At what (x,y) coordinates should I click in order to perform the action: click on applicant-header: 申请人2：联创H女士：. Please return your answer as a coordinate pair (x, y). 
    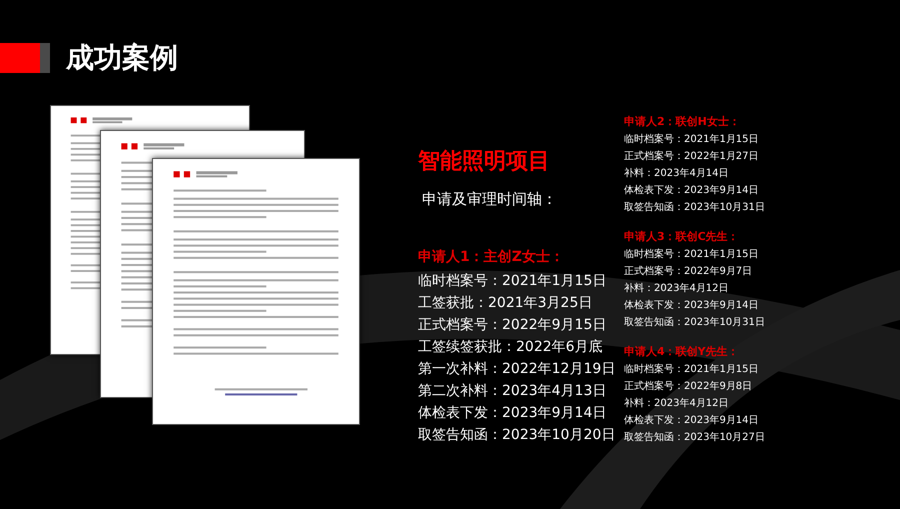
    Looking at the image, I should click on (682, 122).